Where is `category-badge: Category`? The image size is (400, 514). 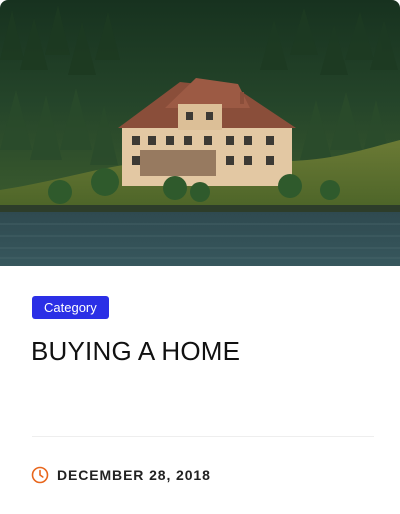 category-badge: Category is located at coordinates (70, 307).